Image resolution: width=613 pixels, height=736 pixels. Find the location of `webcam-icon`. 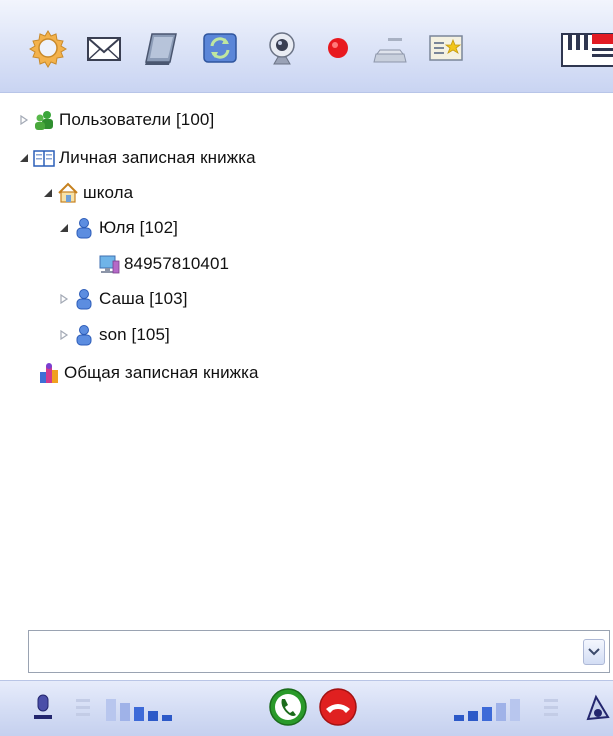

webcam-icon is located at coordinates (282, 48).